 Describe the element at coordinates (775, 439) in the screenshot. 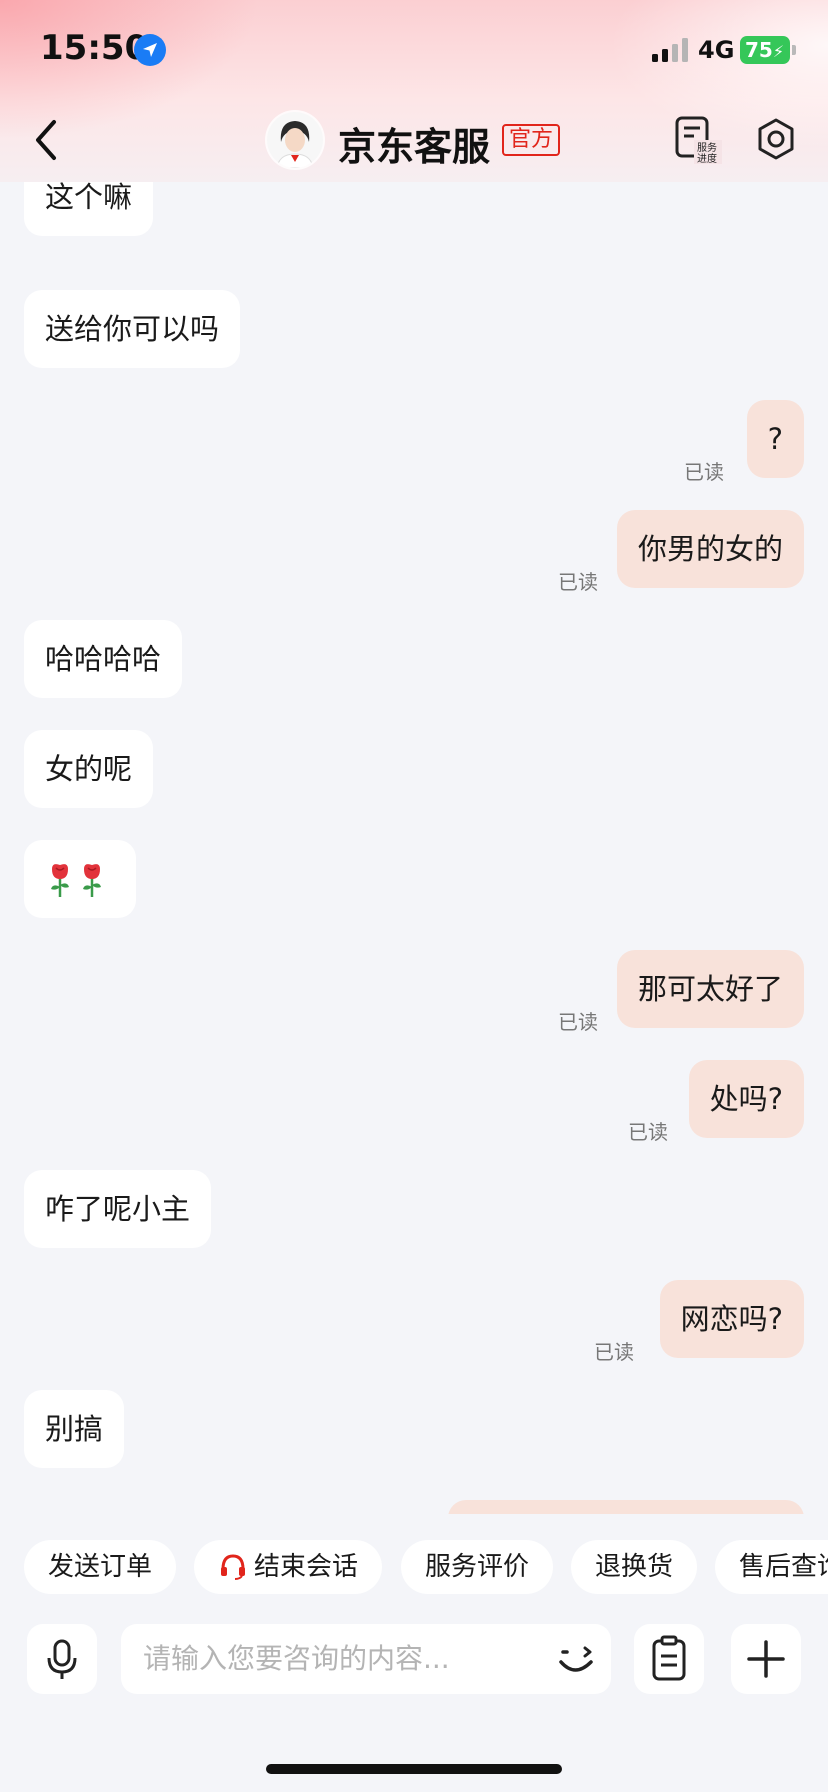

I see `outgoing-message: ?` at that location.